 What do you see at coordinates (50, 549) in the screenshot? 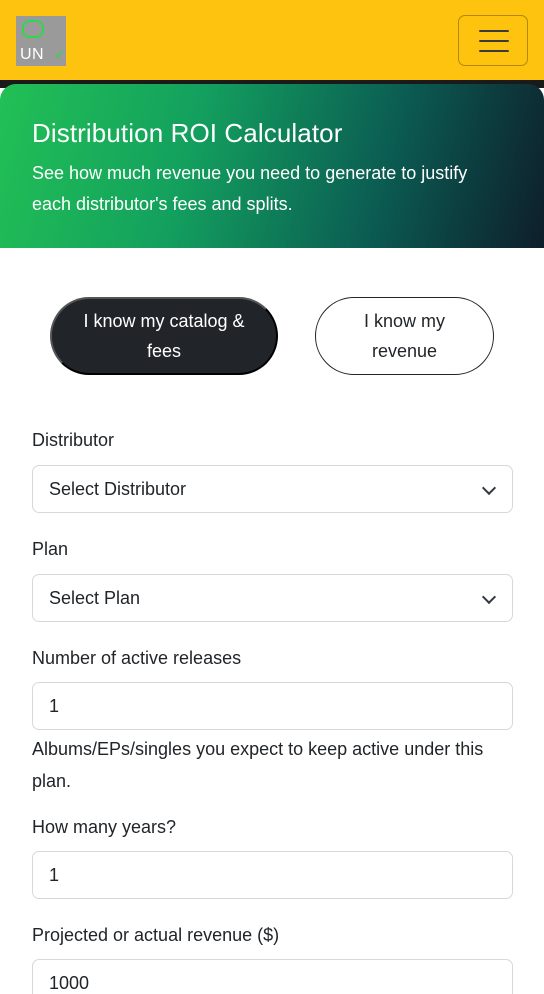
I see `plan-label: Plan` at bounding box center [50, 549].